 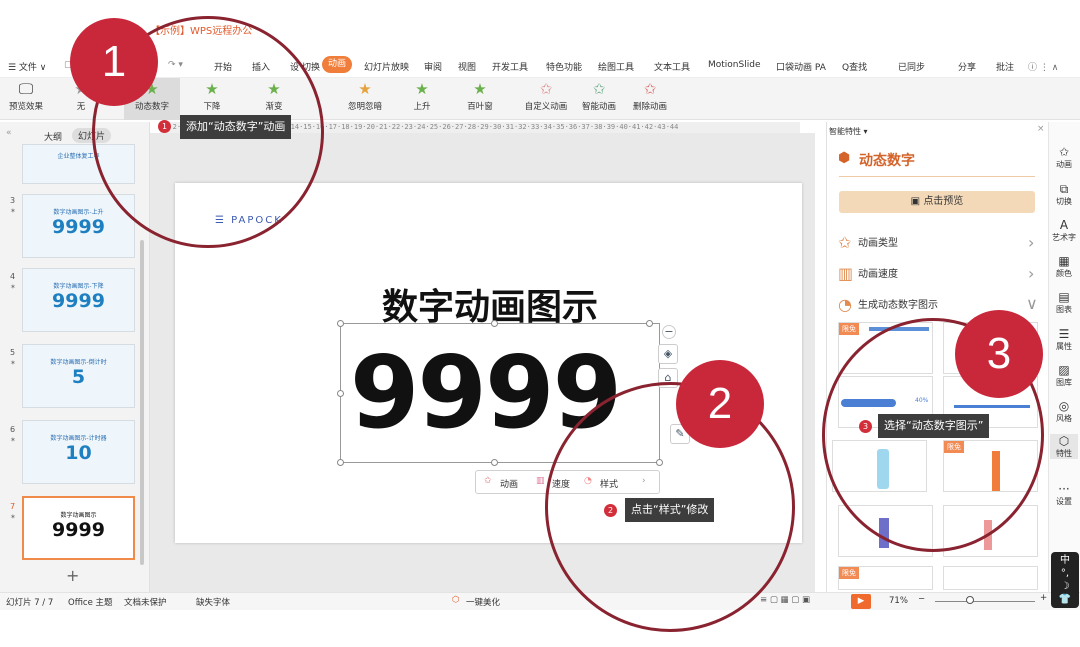 What do you see at coordinates (1064, 334) in the screenshot?
I see `properties-icon: ☰` at bounding box center [1064, 334].